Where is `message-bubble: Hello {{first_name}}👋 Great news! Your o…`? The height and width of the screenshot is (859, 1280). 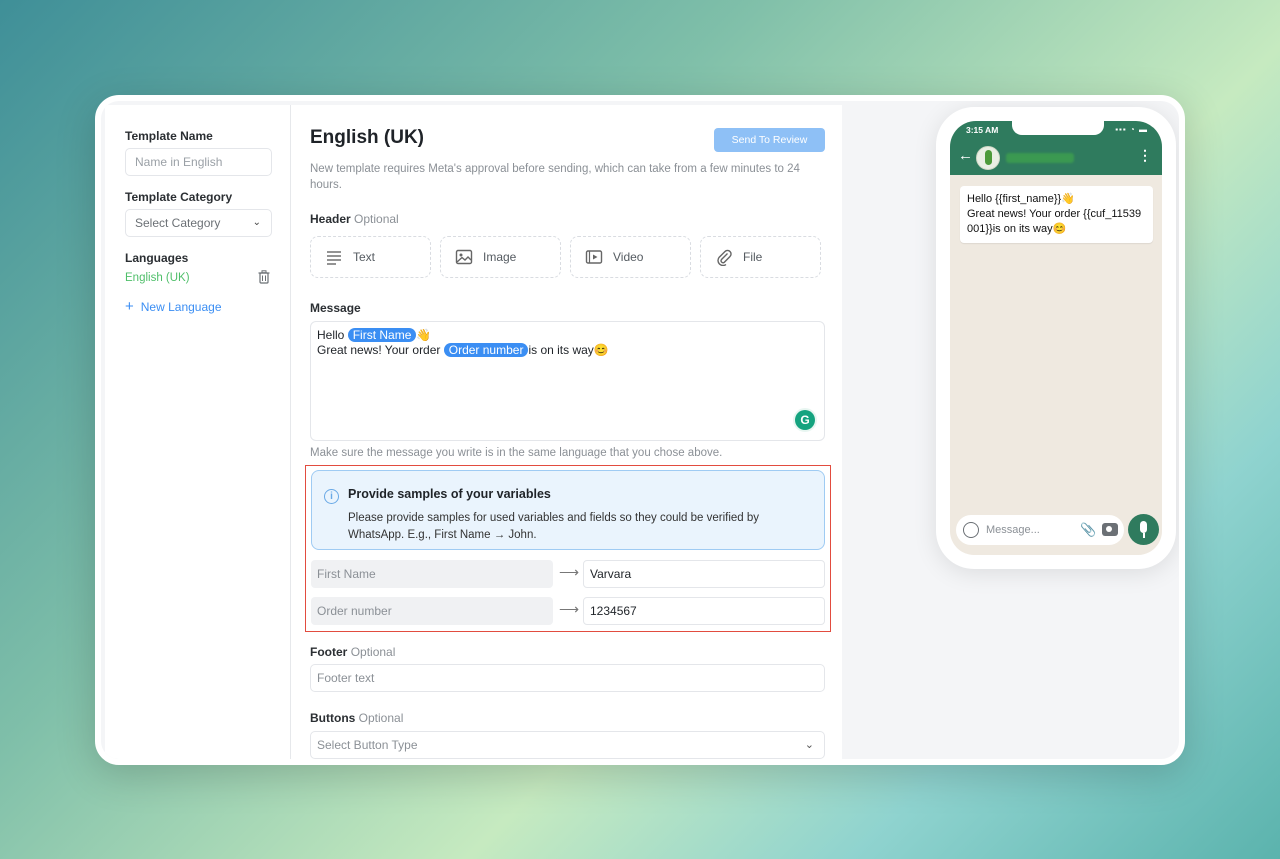
message-bubble: Hello {{first_name}}👋 Great news! Your o… is located at coordinates (1056, 214).